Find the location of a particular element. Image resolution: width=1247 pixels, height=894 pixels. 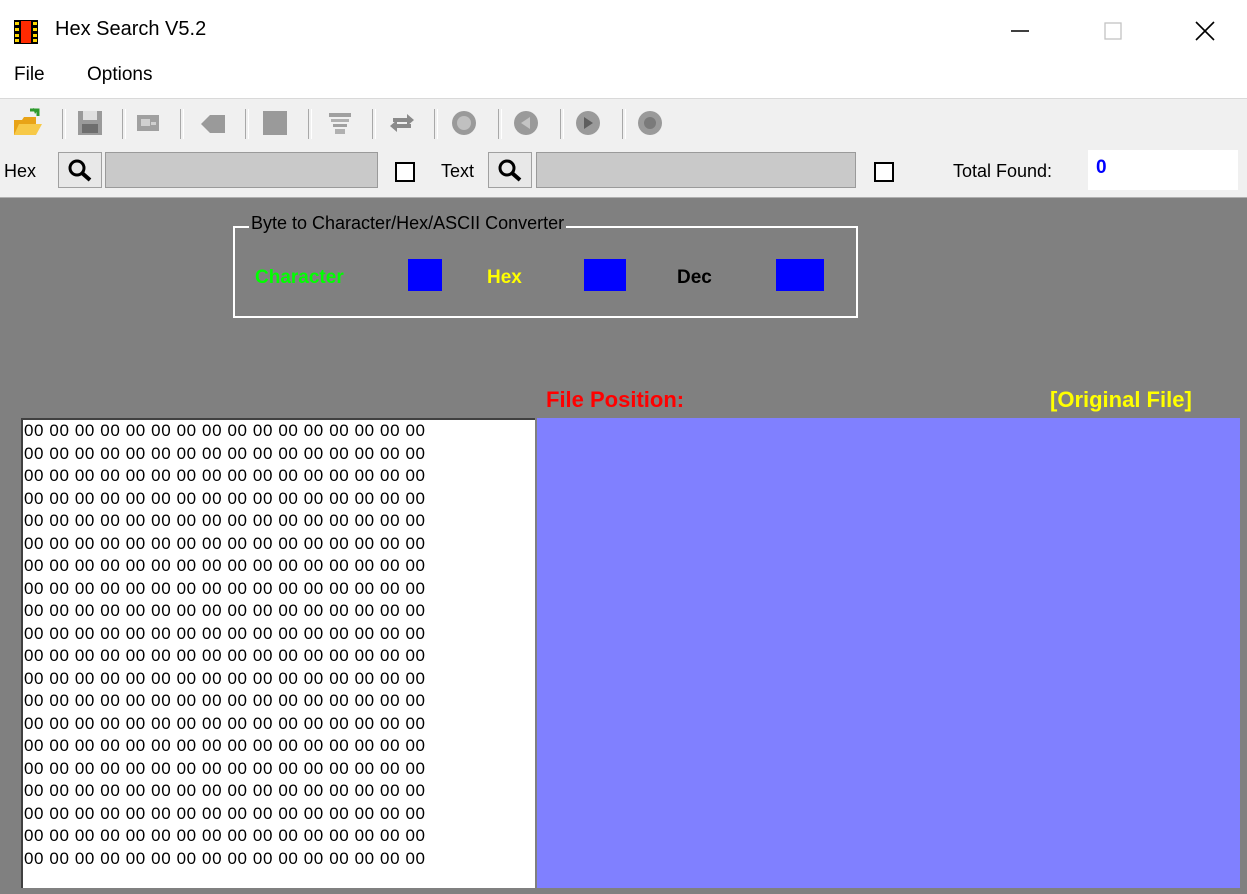

maximize-icon is located at coordinates (1113, 31).